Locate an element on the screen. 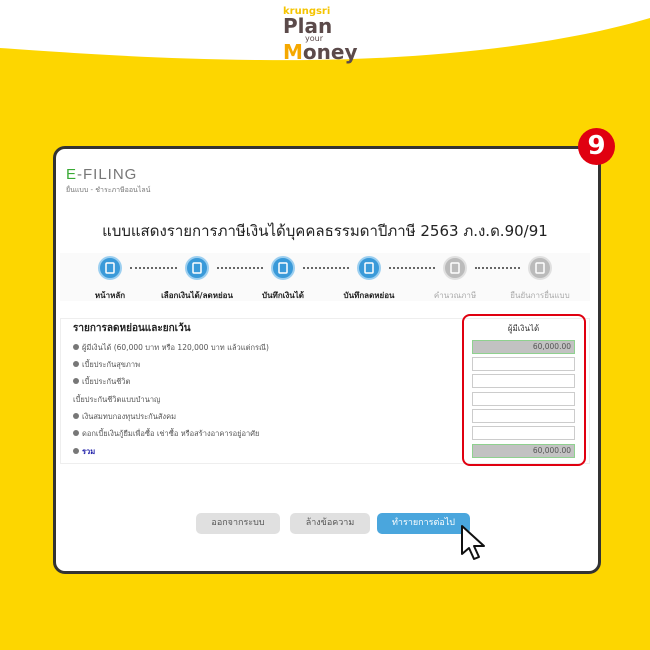  efiling-subtitle: ยื่นแบบ - ชำระภาษีออนไลน์ is located at coordinates (108, 190).